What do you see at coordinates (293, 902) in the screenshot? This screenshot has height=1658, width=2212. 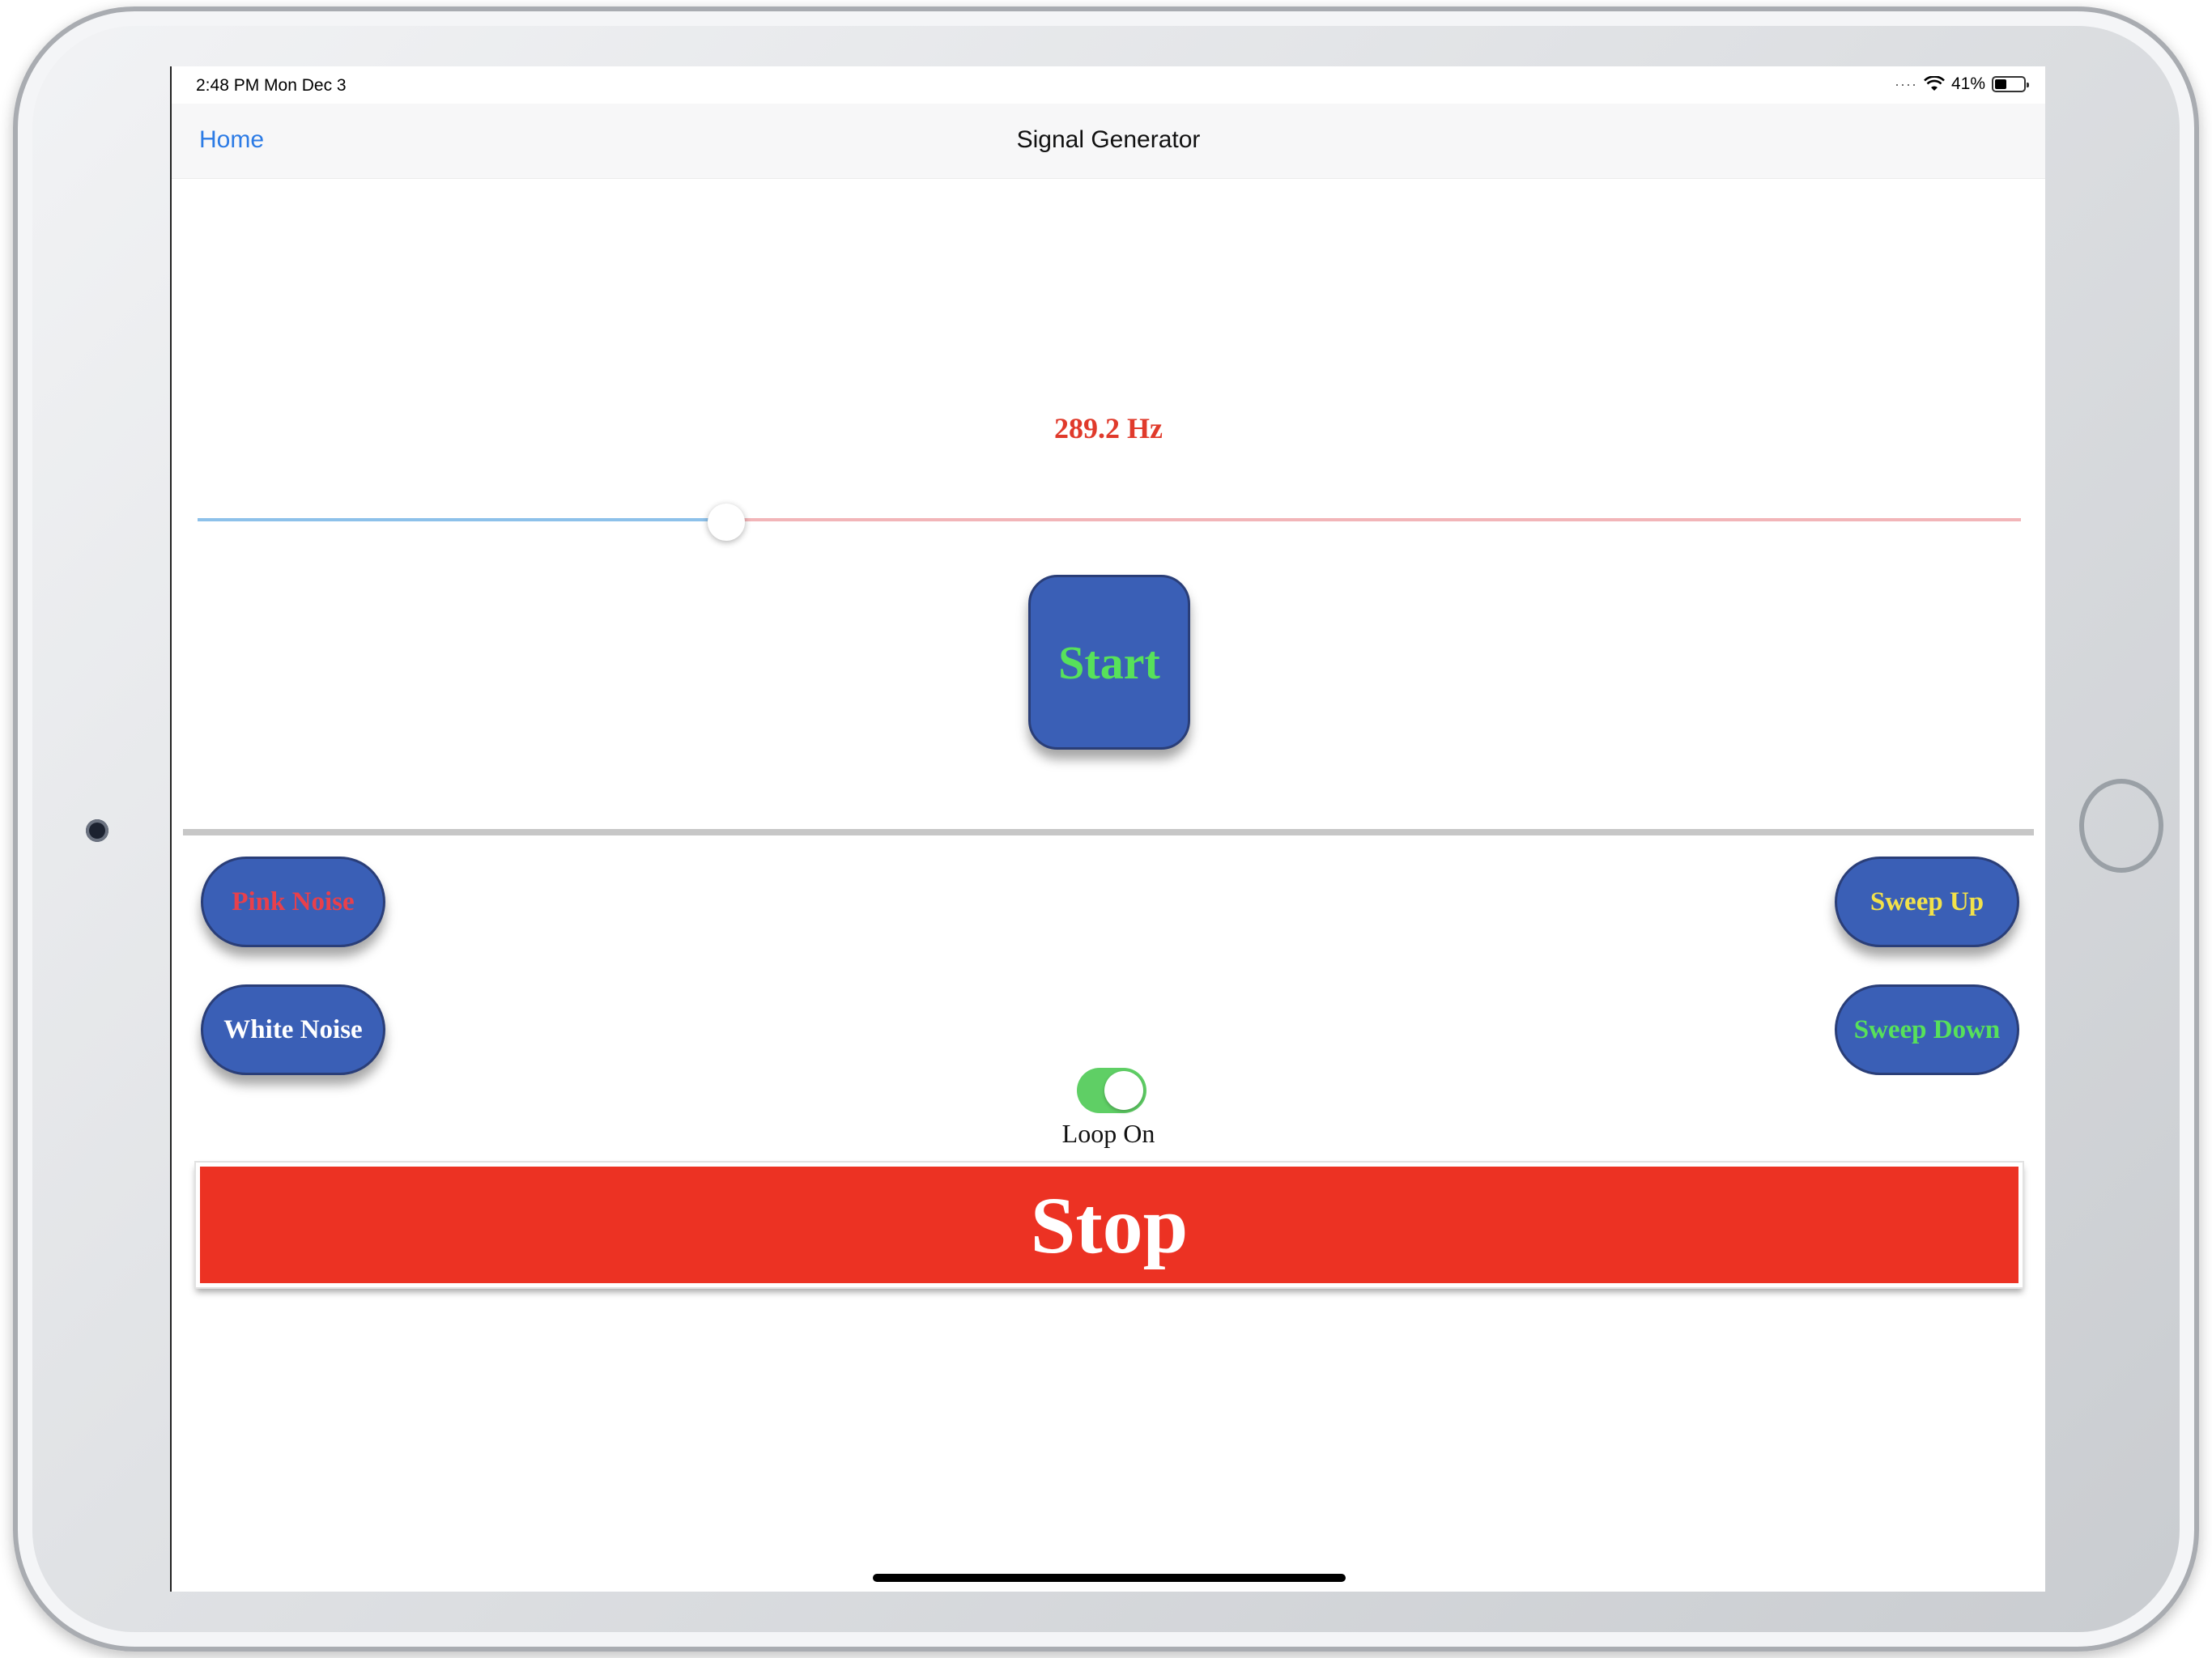 I see `pink-noise-button: Pink Noise` at bounding box center [293, 902].